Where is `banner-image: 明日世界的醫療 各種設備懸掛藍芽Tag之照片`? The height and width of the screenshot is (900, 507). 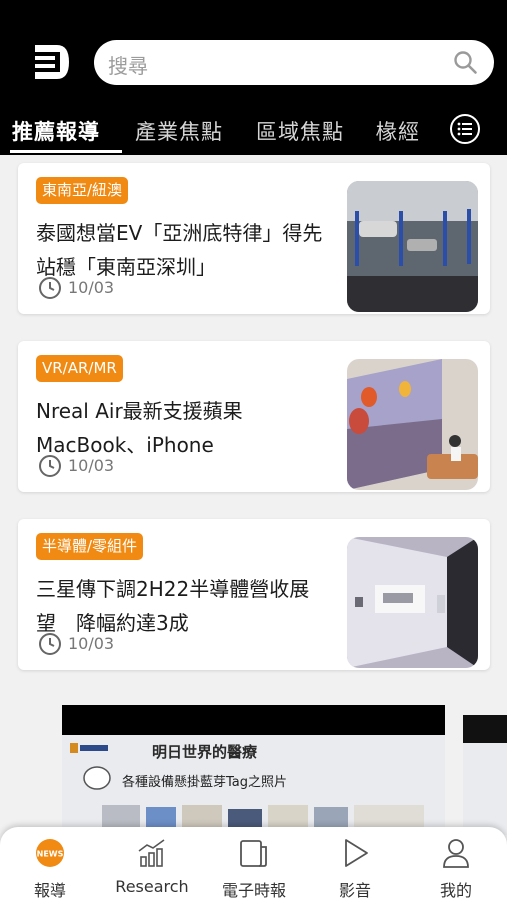 banner-image: 明日世界的醫療 各種設備懸掛藍芽Tag之照片 is located at coordinates (253, 785).